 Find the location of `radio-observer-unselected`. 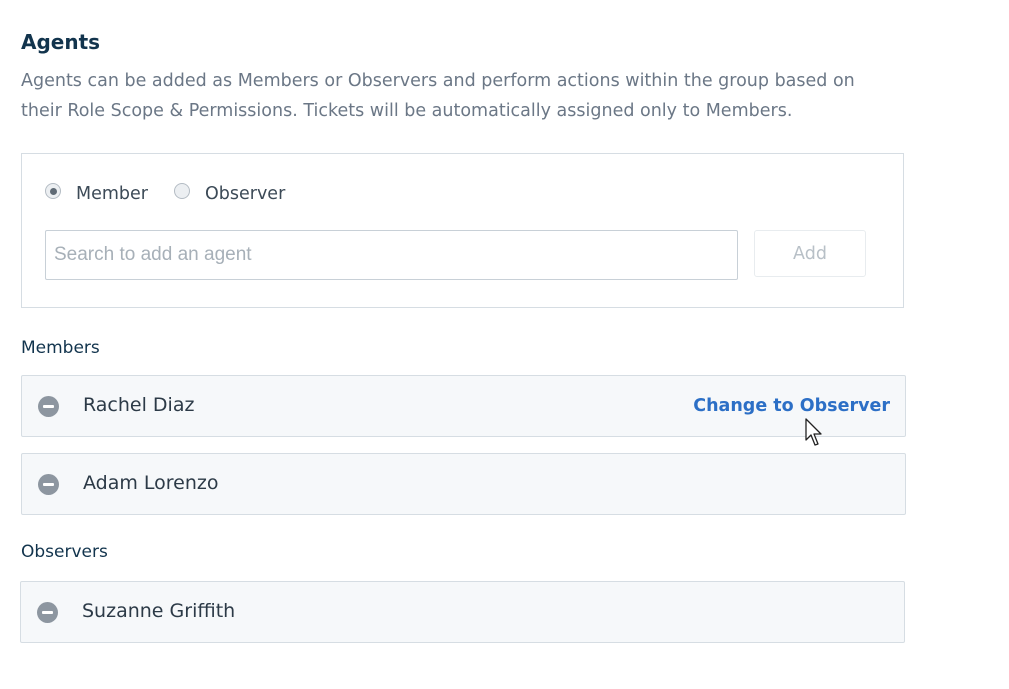

radio-observer-unselected is located at coordinates (181, 191).